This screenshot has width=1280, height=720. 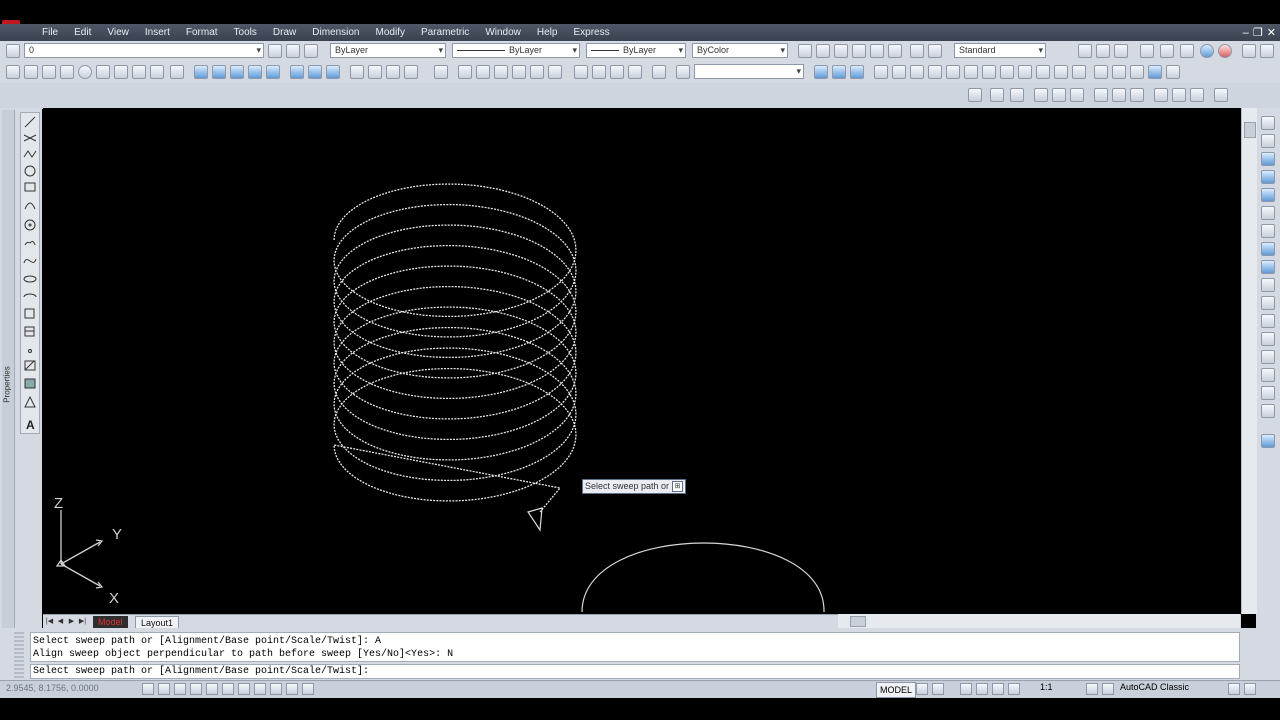 What do you see at coordinates (1173, 72) in the screenshot?
I see `dim-constraint-5-icon` at bounding box center [1173, 72].